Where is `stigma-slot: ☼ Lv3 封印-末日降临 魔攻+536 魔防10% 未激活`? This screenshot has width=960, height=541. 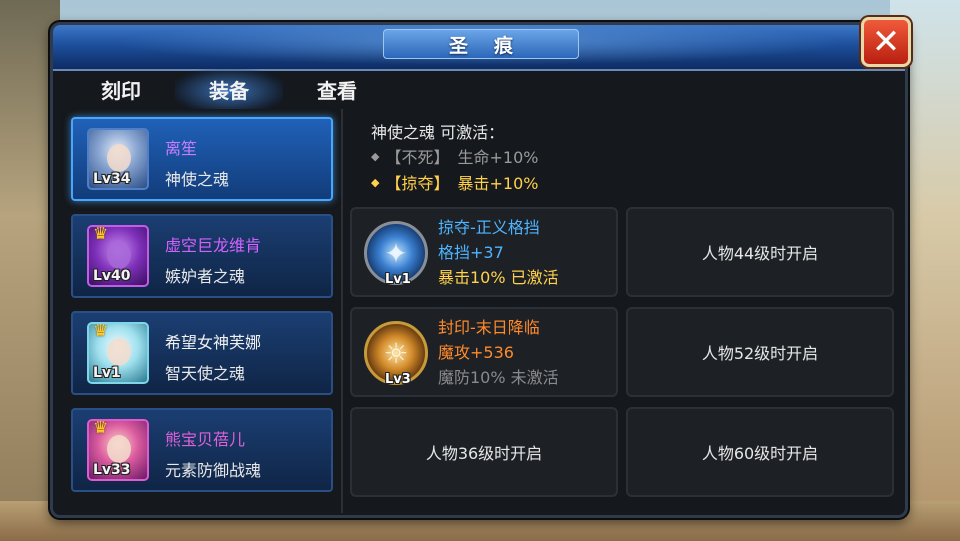
stigma-slot: ☼ Lv3 封印-末日降临 魔攻+536 魔防10% 未激活 is located at coordinates (484, 352).